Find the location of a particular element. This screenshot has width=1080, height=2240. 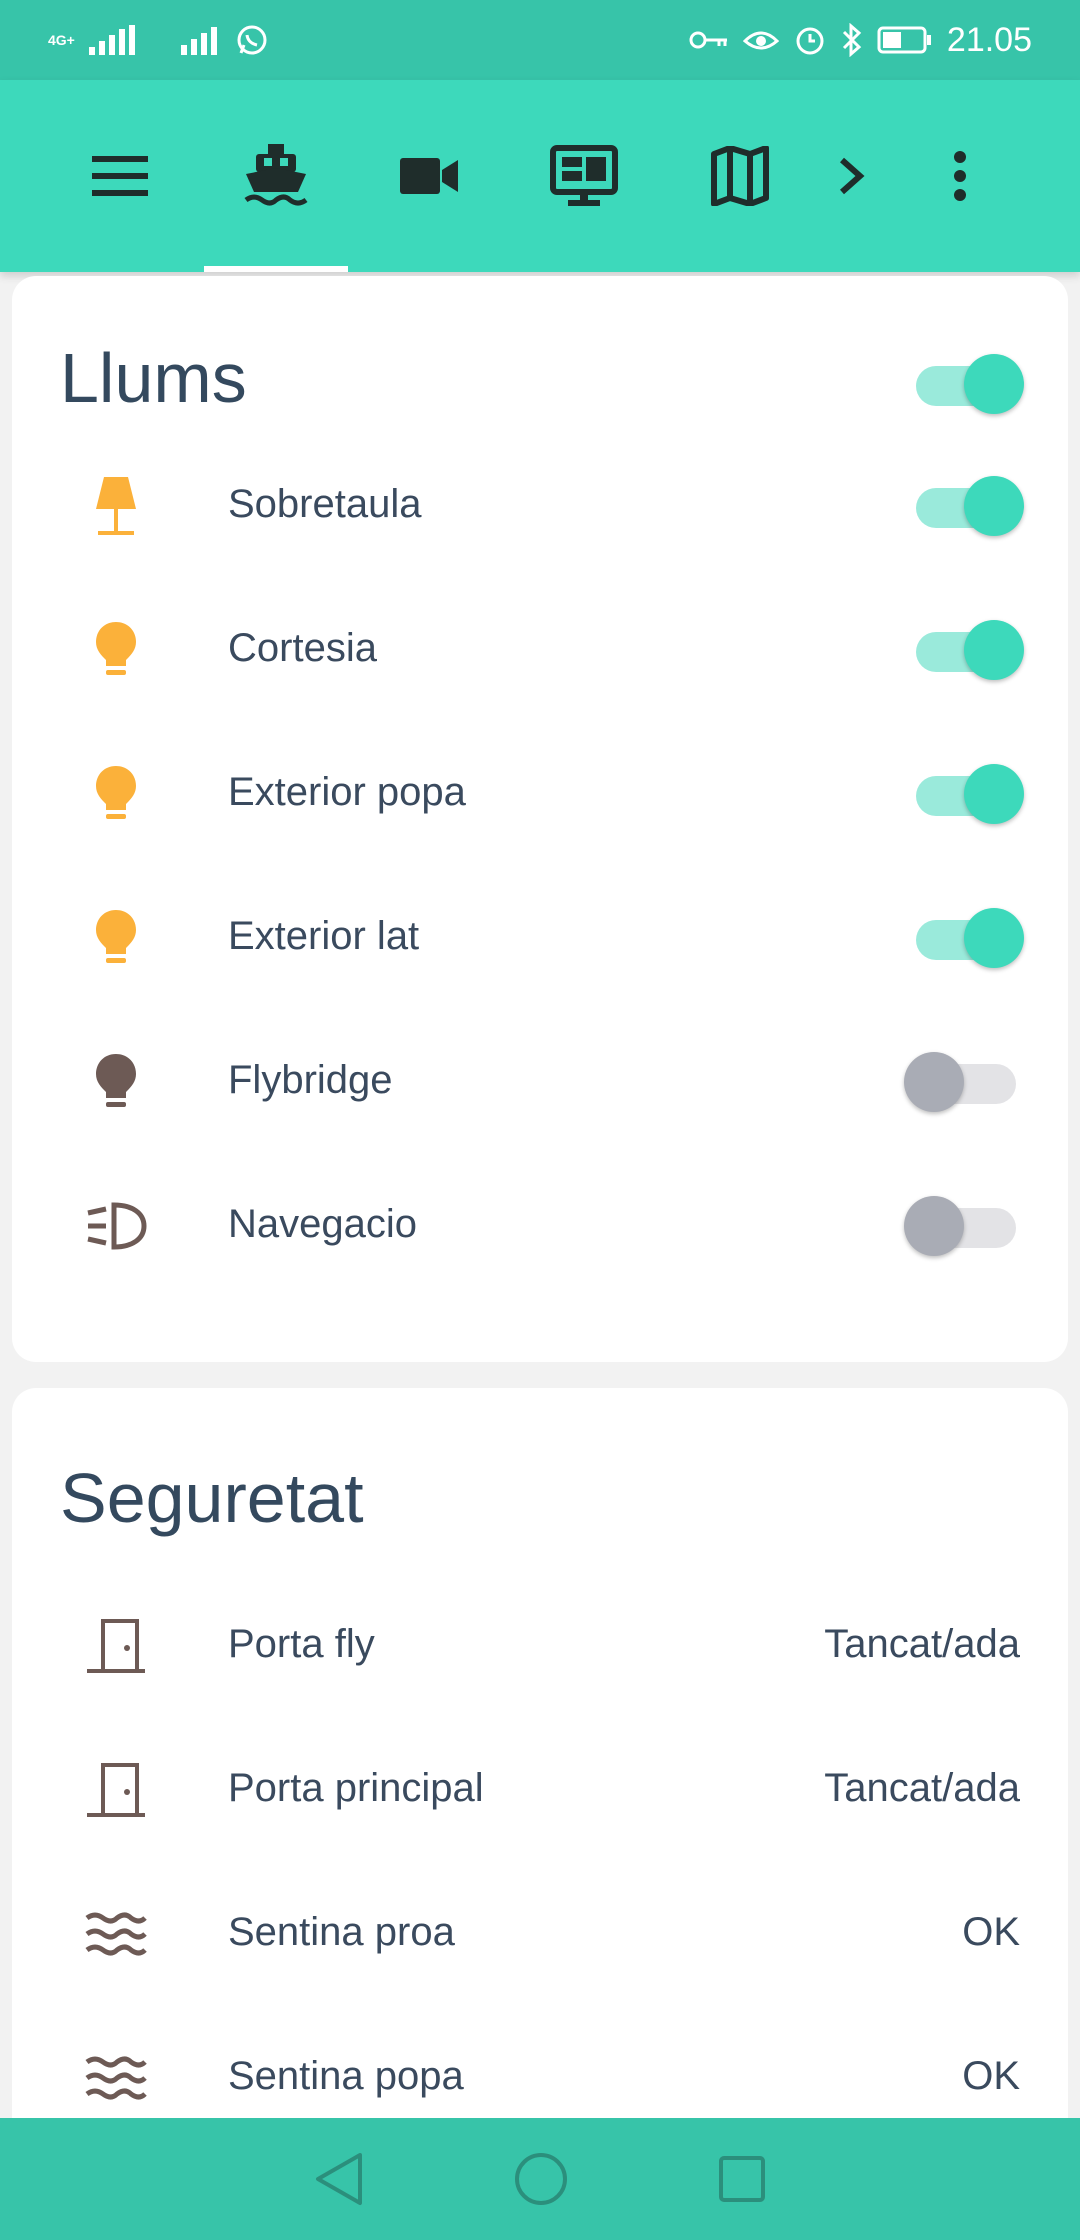

status-bar: 4G+ 21.05 is located at coordinates (540, 40).